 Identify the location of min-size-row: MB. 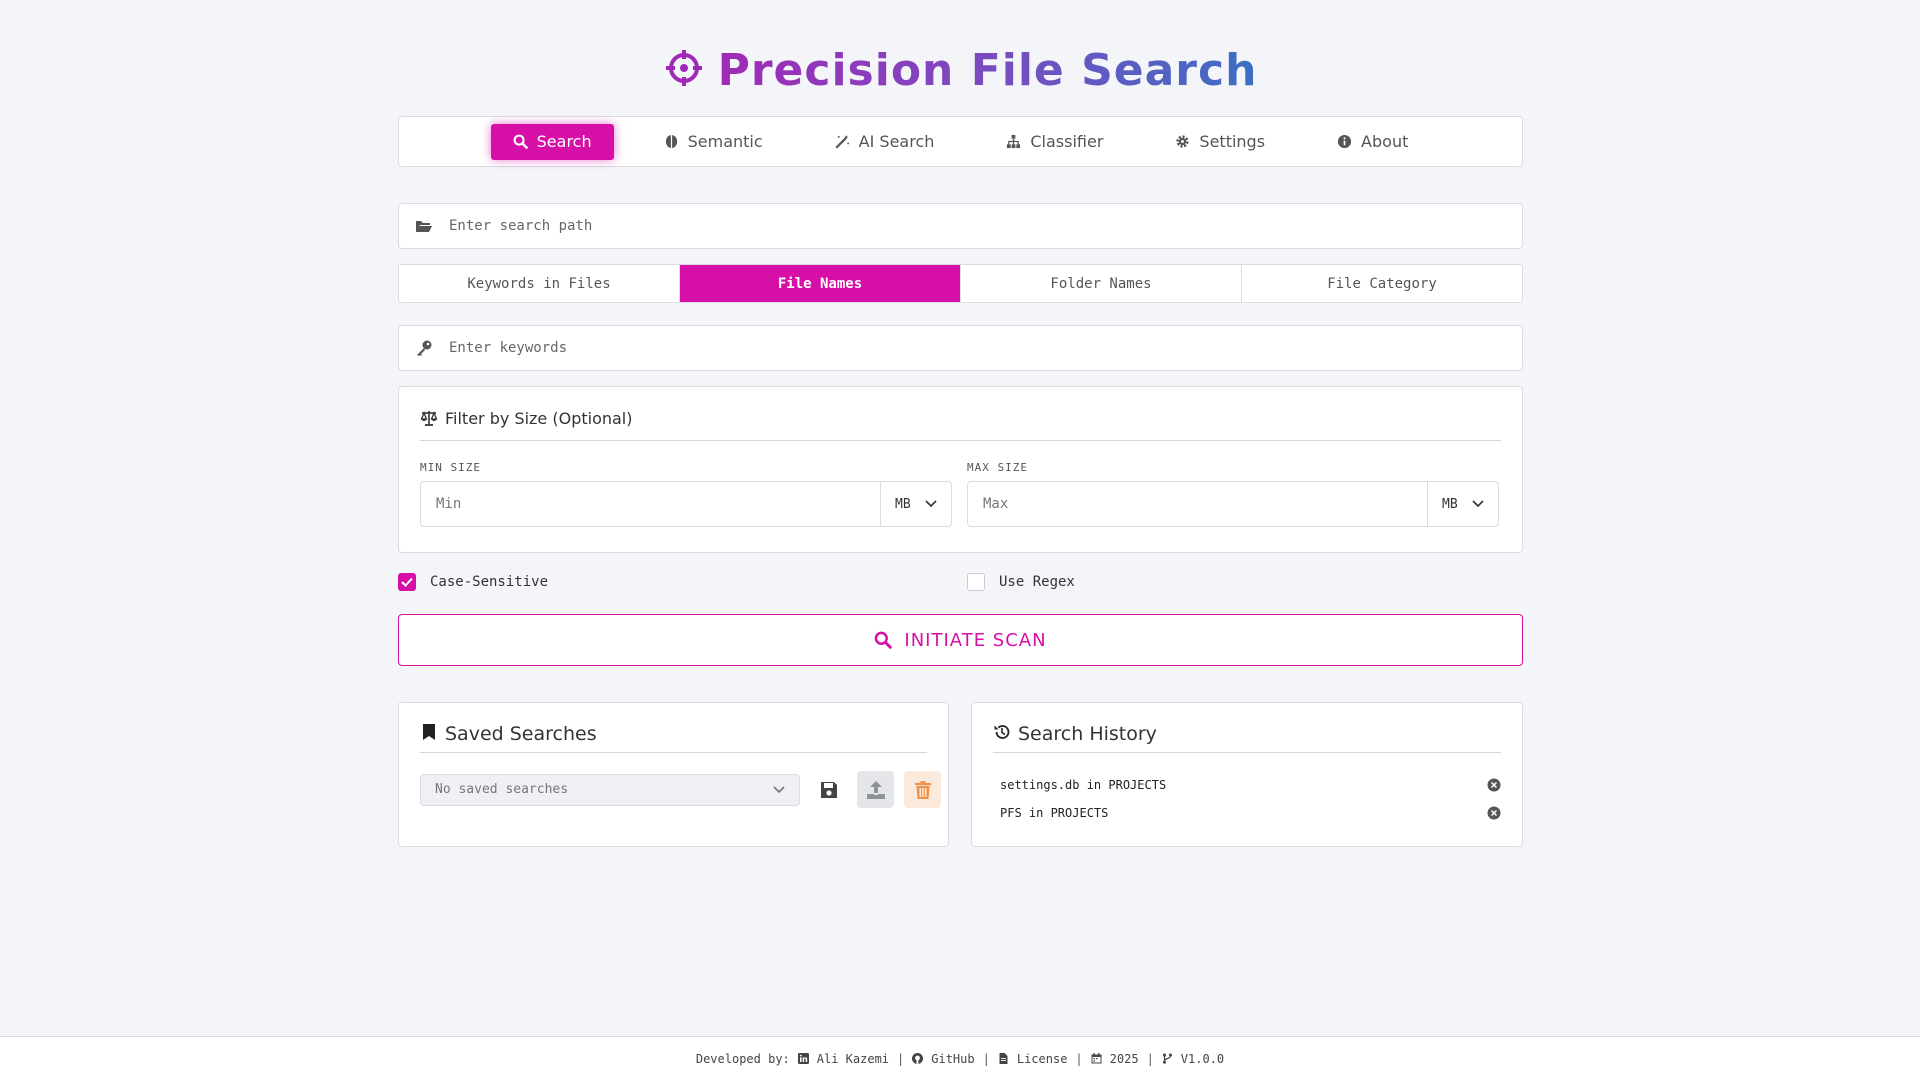
(686, 504).